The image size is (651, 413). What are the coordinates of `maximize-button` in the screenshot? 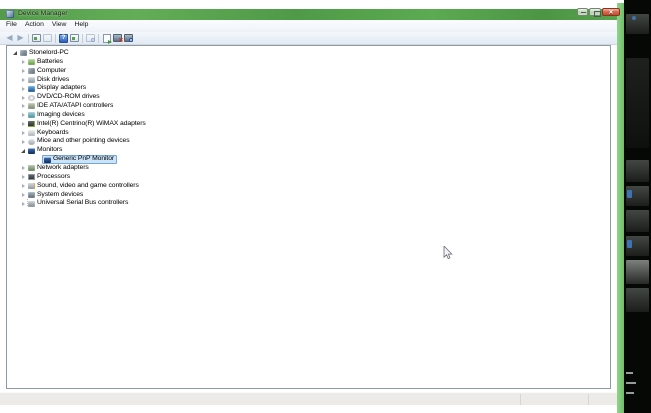 It's located at (595, 12).